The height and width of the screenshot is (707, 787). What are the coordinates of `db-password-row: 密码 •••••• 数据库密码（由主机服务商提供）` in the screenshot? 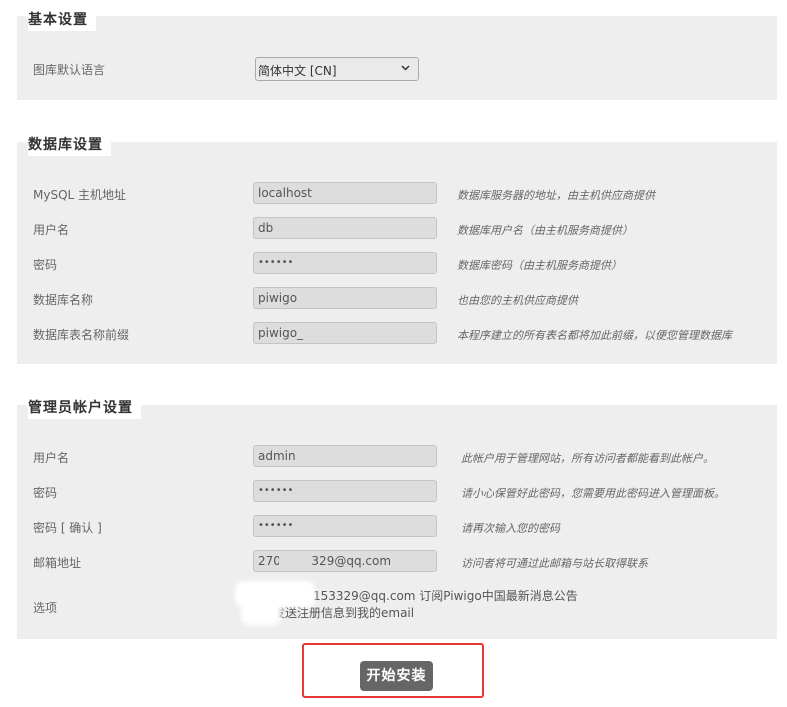 It's located at (397, 264).